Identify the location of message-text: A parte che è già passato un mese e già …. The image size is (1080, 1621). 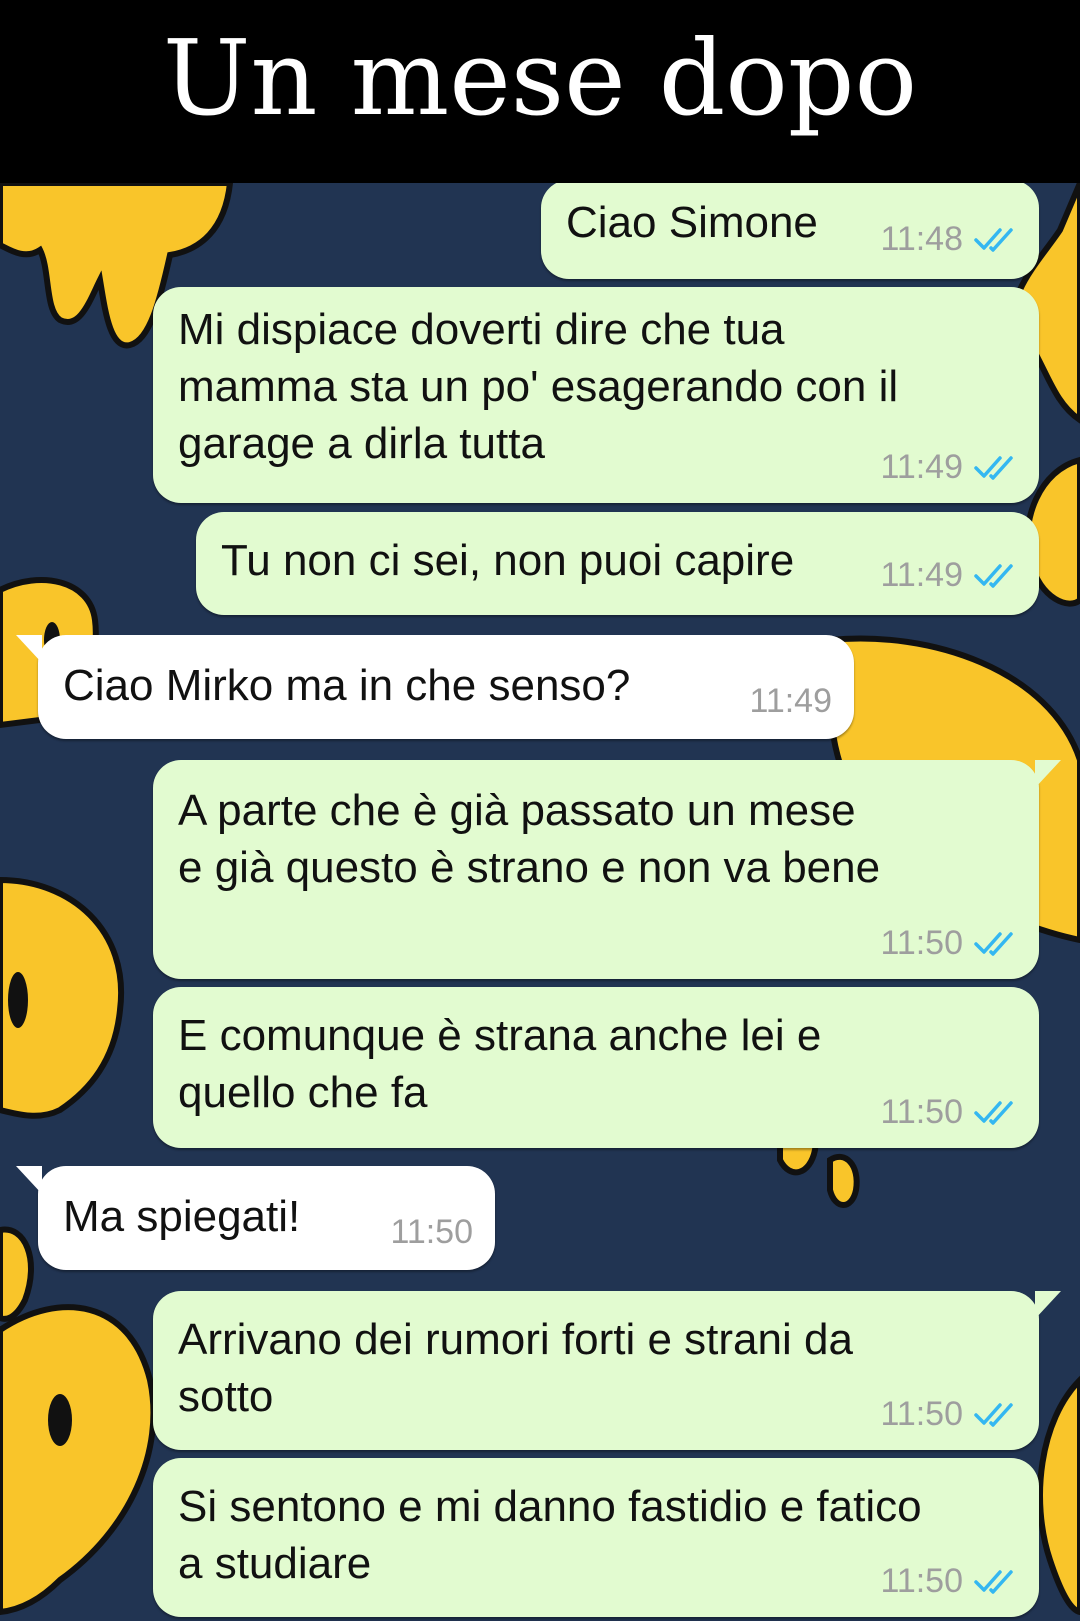
(529, 839).